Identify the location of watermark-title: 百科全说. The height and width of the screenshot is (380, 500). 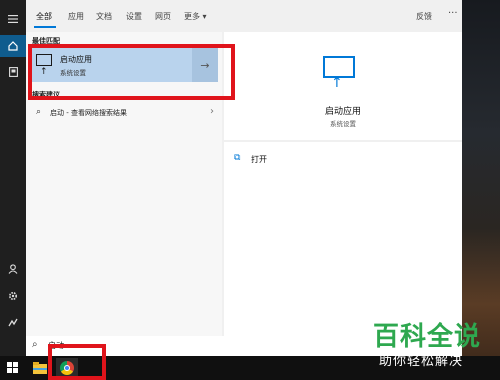
(427, 337).